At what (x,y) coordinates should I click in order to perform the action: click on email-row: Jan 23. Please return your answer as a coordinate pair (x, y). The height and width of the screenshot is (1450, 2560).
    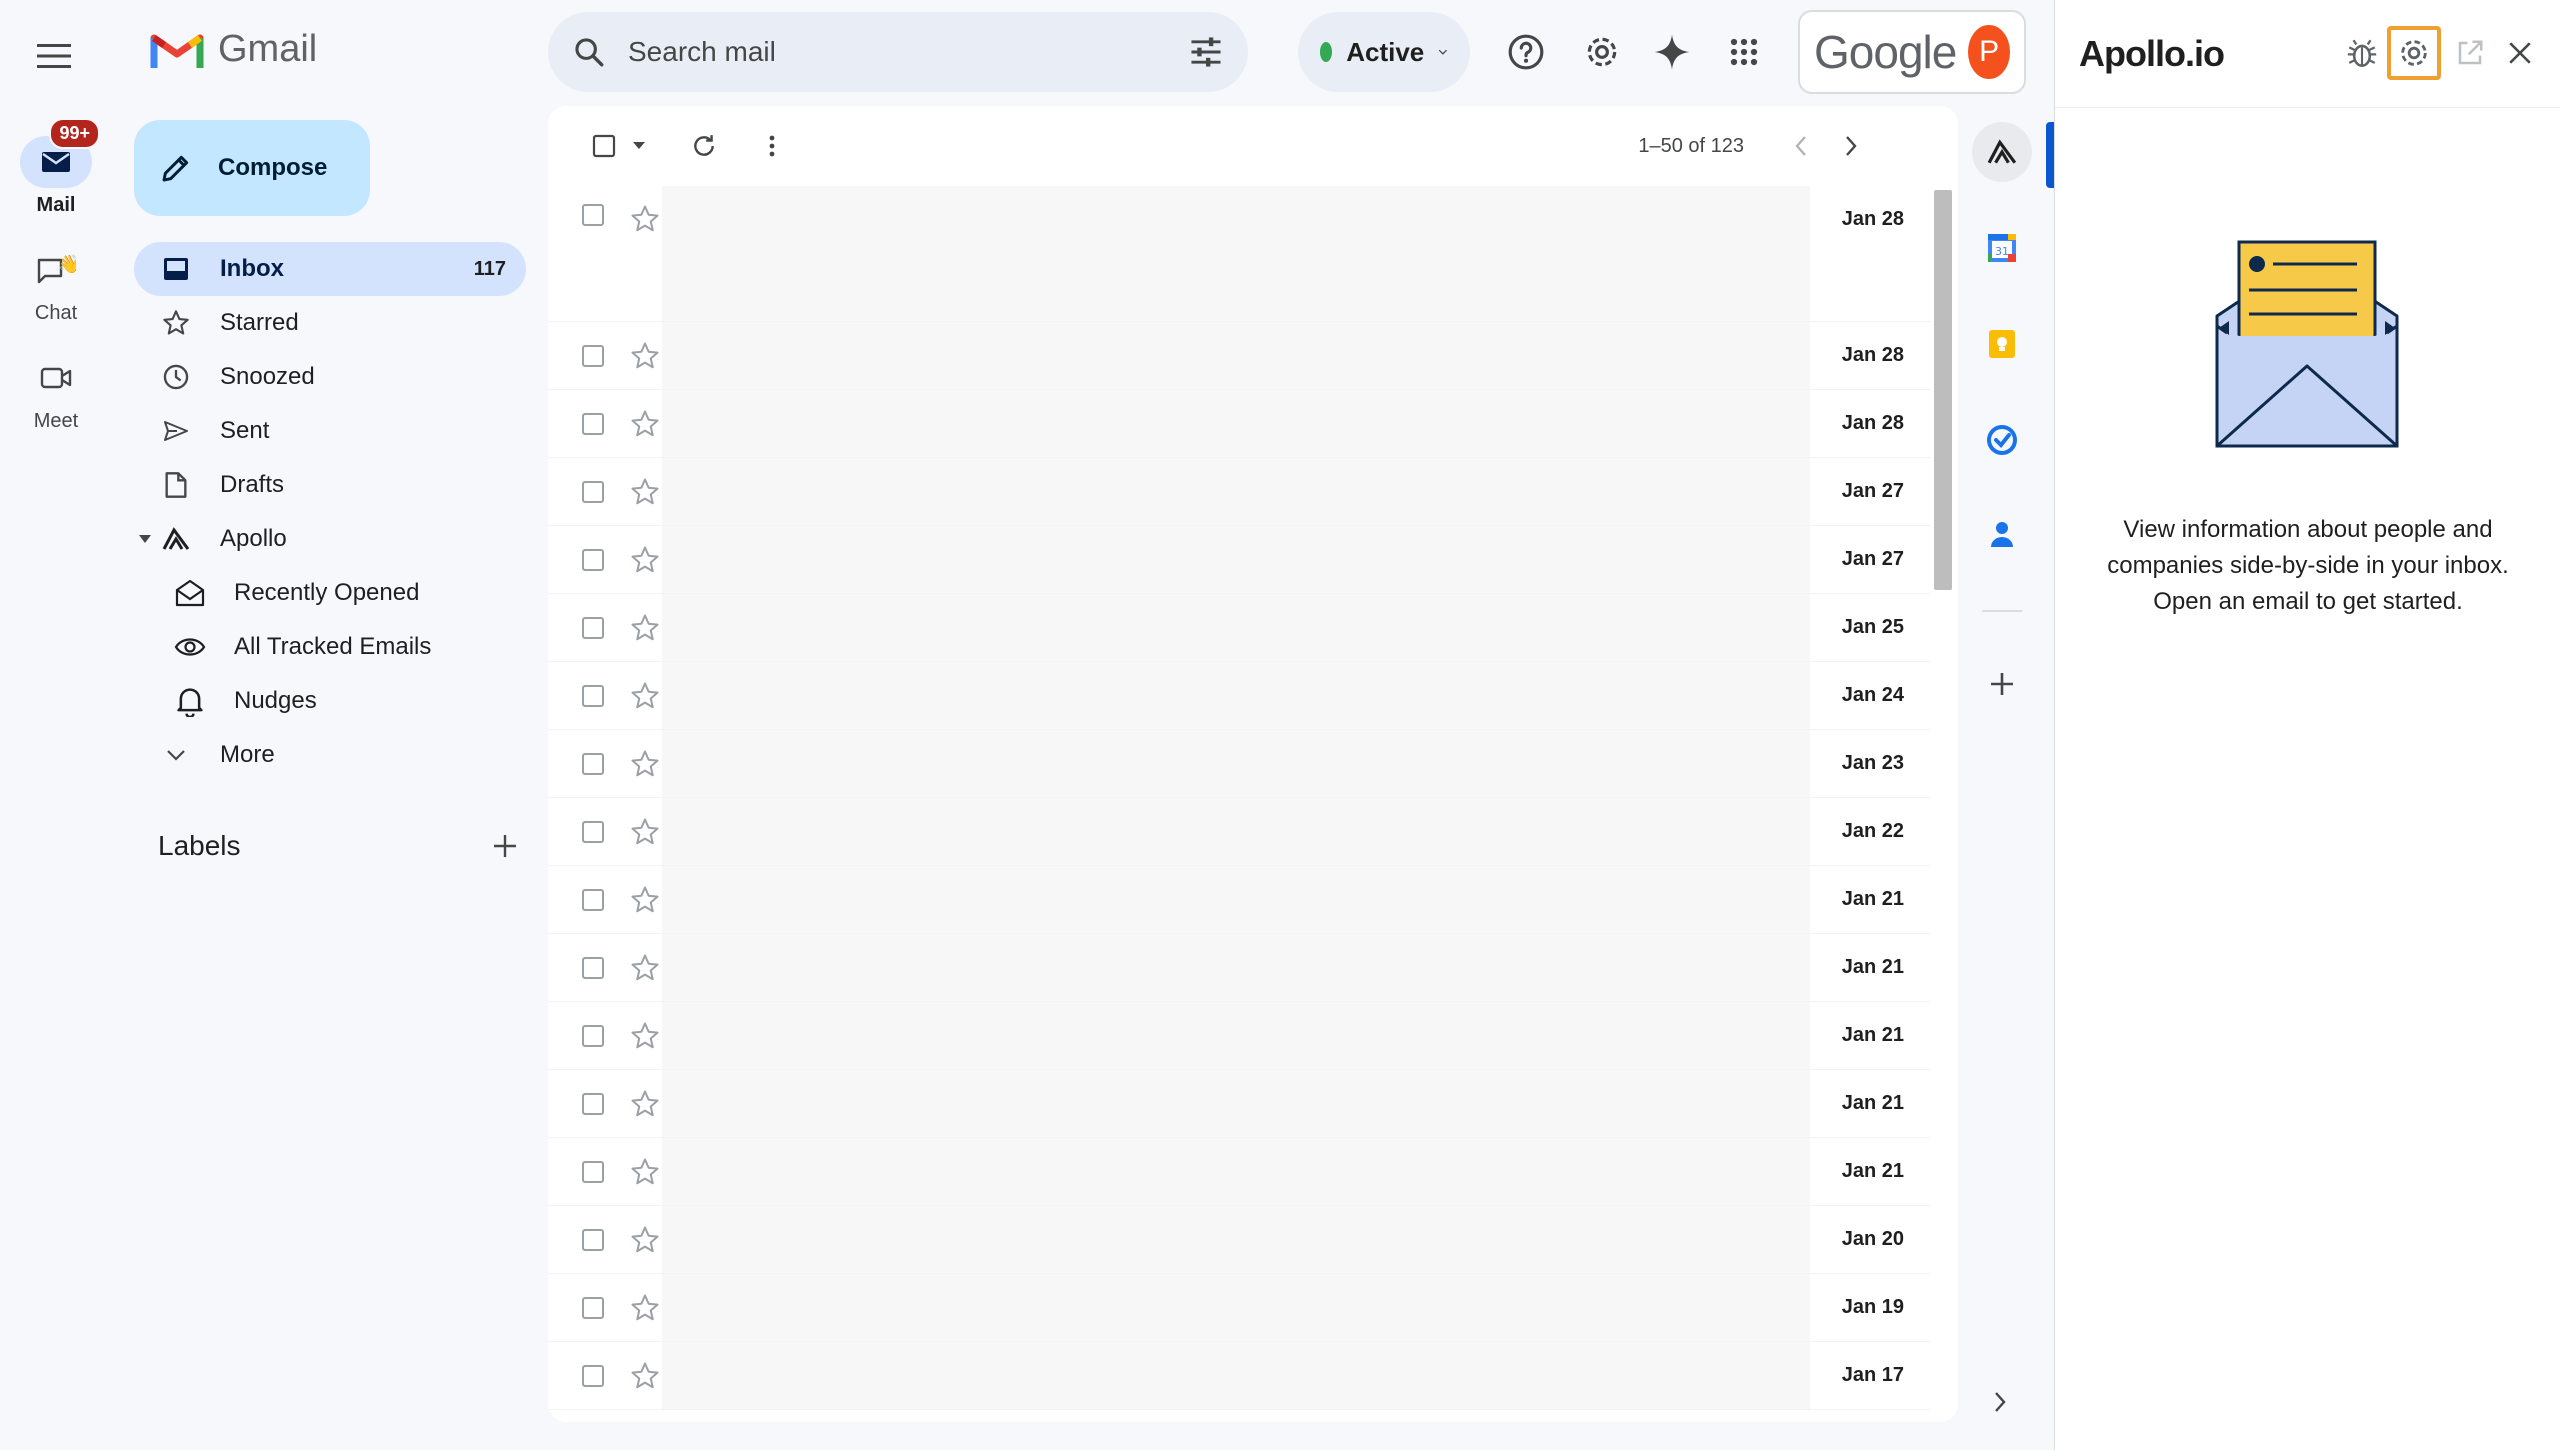
    Looking at the image, I should click on (1239, 764).